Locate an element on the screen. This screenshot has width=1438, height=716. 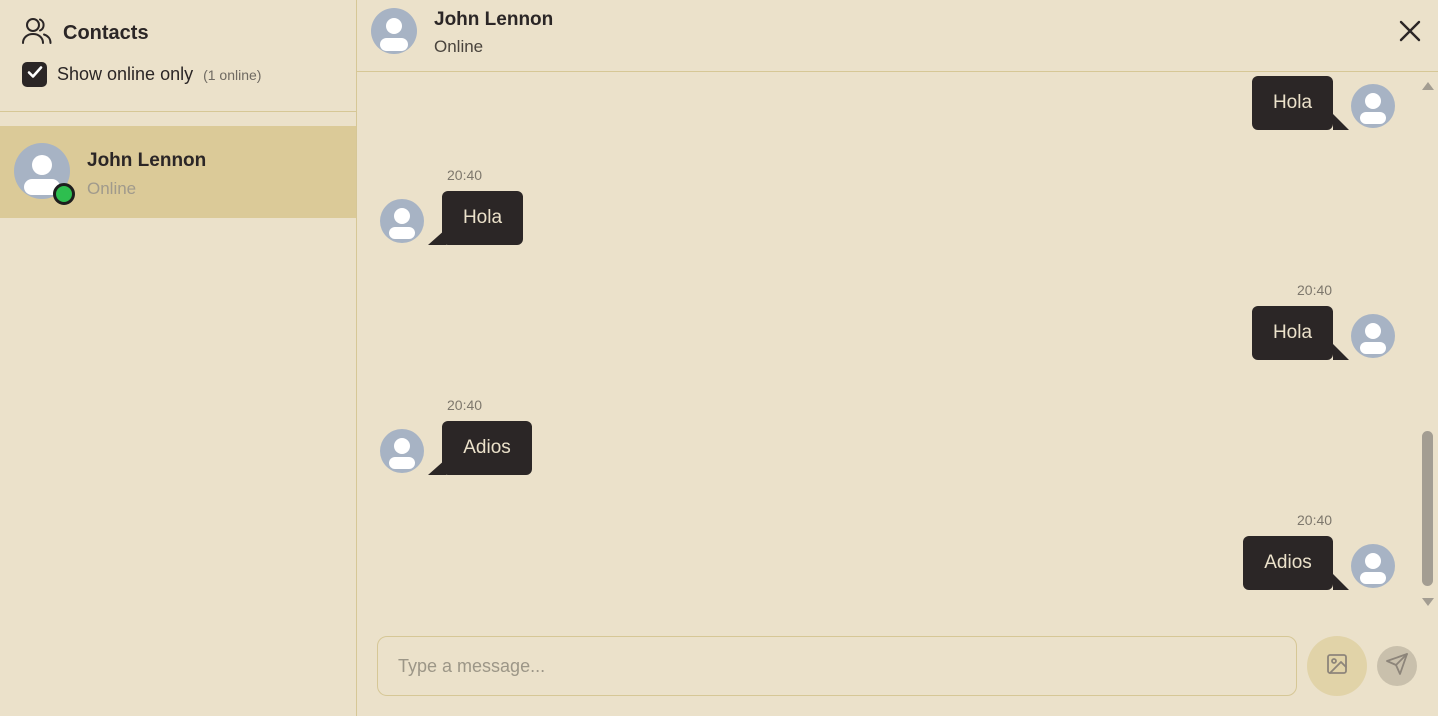
online-filter: Show online only (1 online) is located at coordinates (141, 74).